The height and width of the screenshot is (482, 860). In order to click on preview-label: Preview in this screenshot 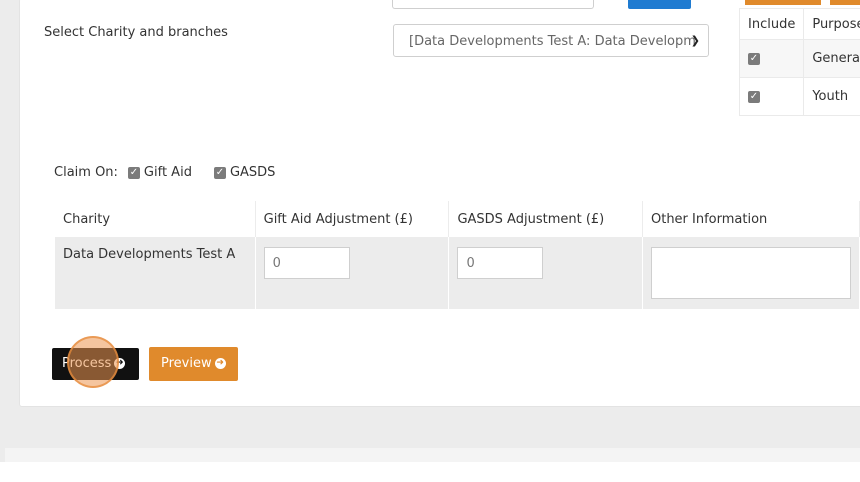, I will do `click(186, 363)`.